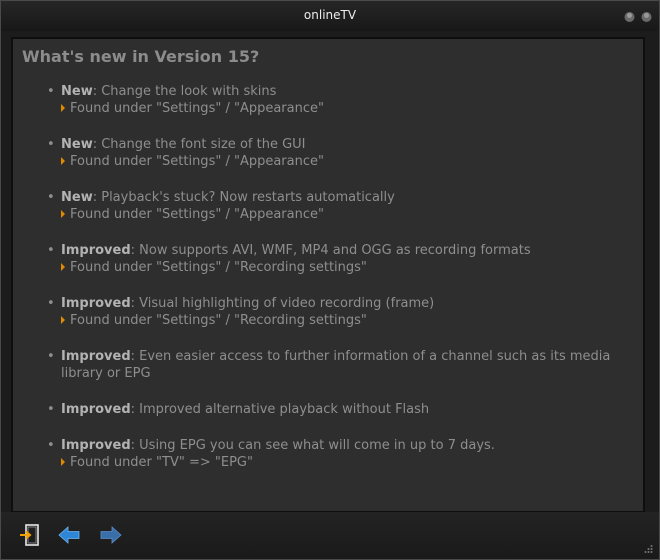  Describe the element at coordinates (352, 462) in the screenshot. I see `feature-location: Found under "TV" => "EPG"` at that location.